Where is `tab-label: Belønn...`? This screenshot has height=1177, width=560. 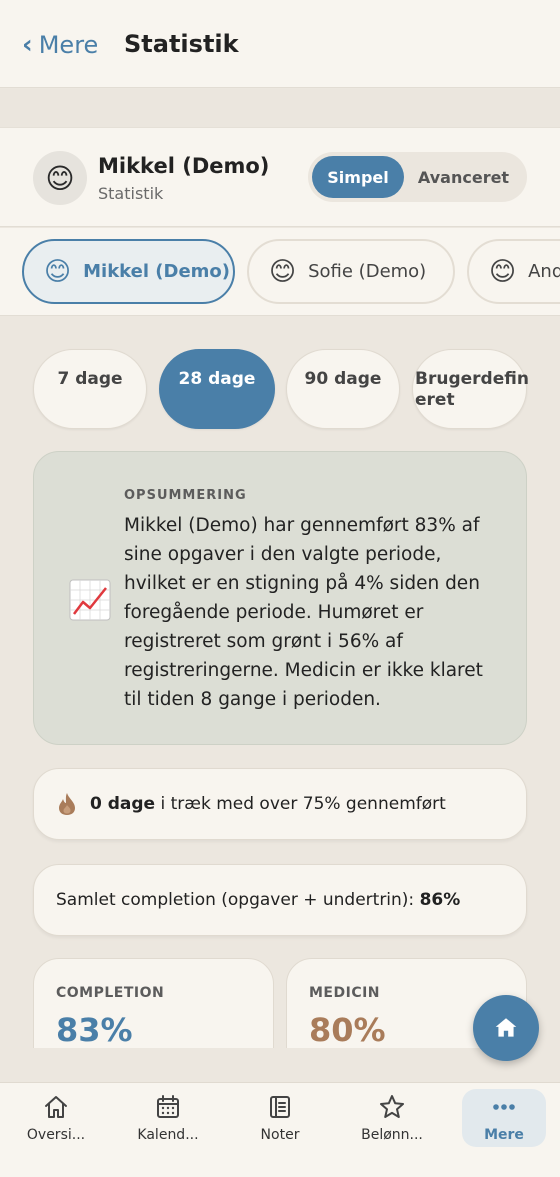 tab-label: Belønn... is located at coordinates (392, 1135).